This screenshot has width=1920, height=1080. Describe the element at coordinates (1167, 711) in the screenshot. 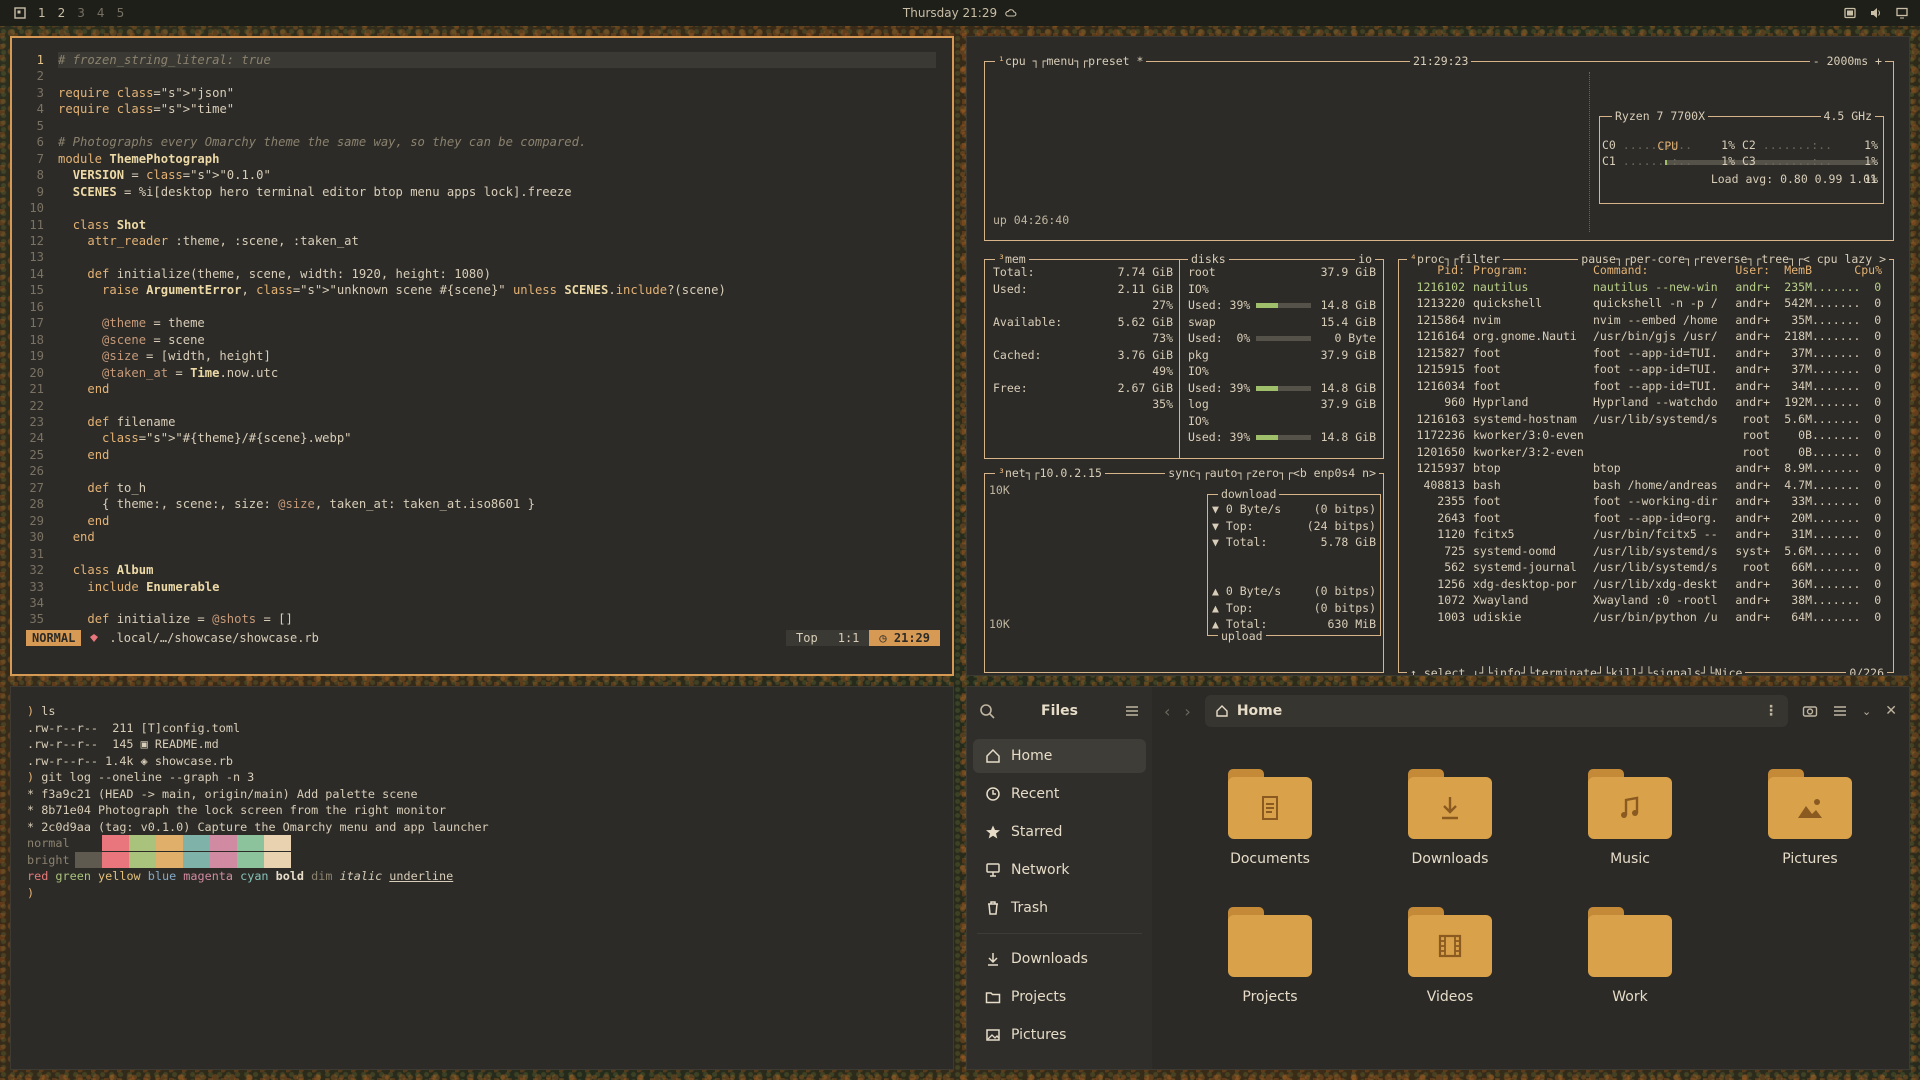

I see `back-icon: ‹` at that location.